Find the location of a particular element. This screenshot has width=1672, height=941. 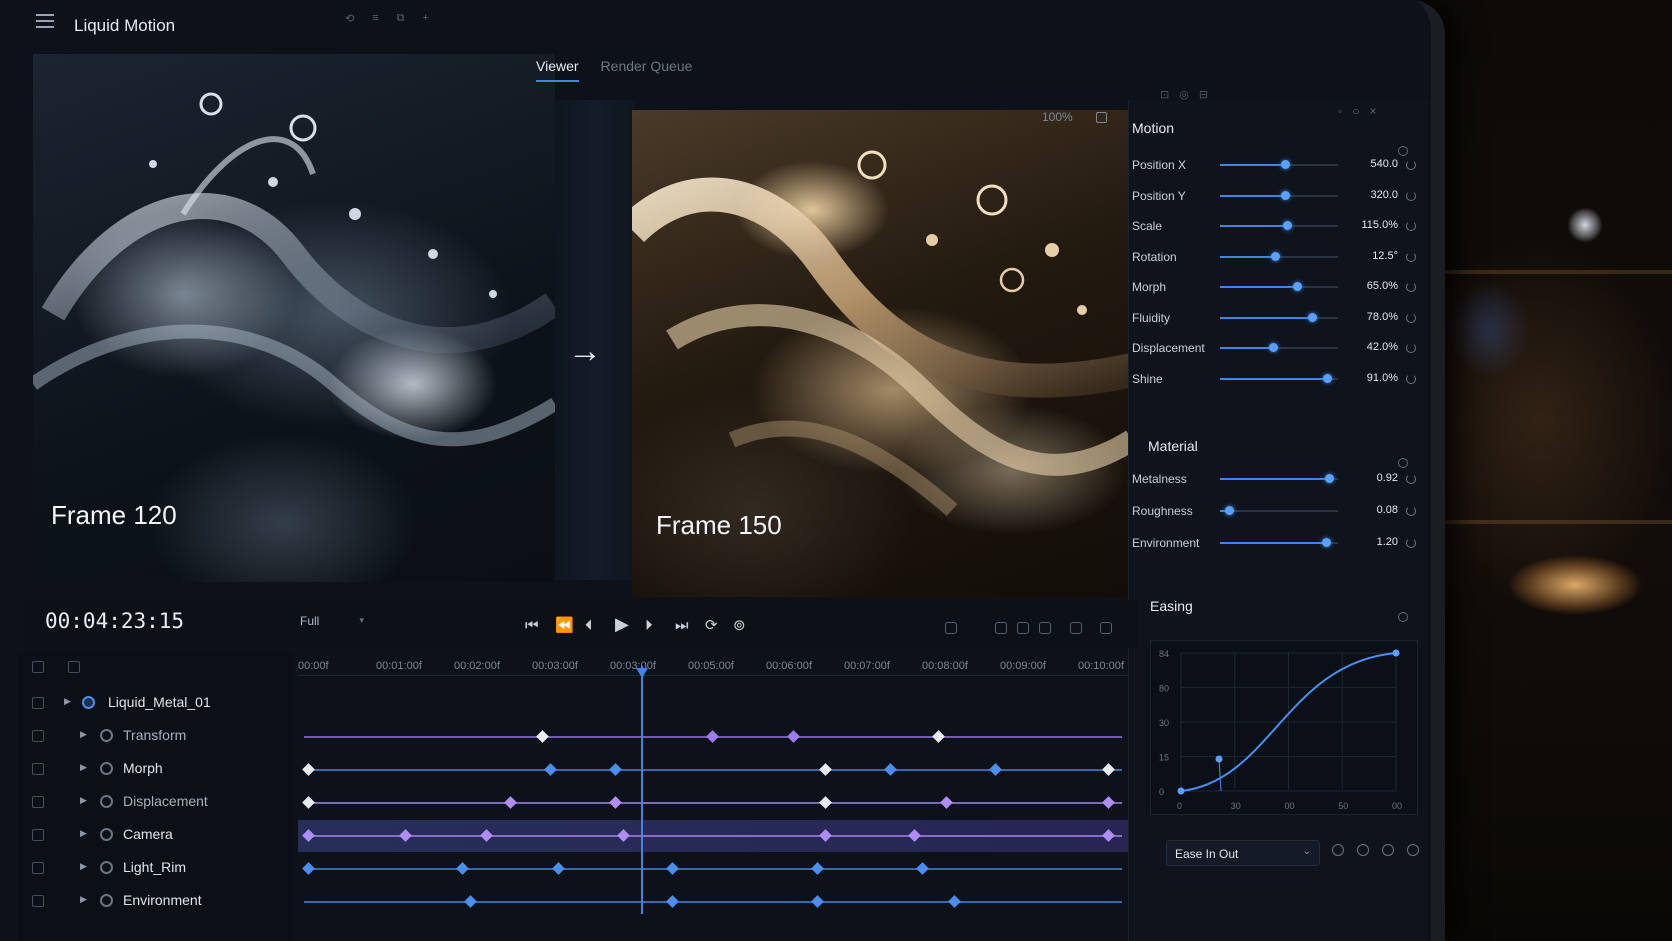

property-value: 320.0 is located at coordinates (1374, 195).